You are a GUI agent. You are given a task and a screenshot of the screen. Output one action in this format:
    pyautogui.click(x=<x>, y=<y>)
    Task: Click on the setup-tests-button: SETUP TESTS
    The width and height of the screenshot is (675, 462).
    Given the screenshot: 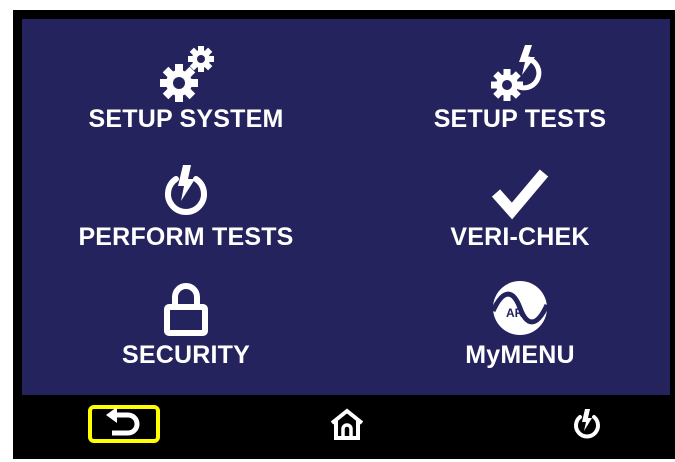 What is the action you would take?
    pyautogui.click(x=520, y=95)
    